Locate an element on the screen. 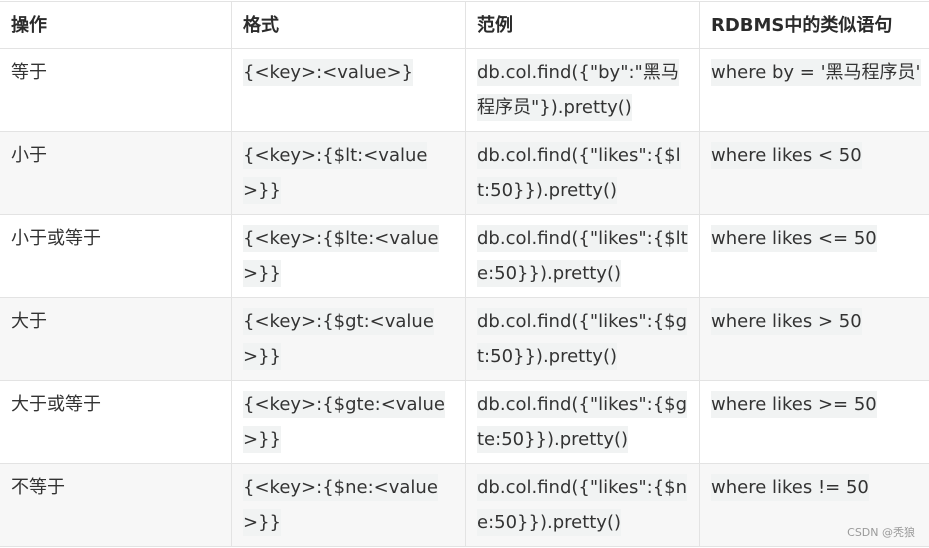 The height and width of the screenshot is (548, 929). rdbms-code: where likes > 50 is located at coordinates (786, 321).